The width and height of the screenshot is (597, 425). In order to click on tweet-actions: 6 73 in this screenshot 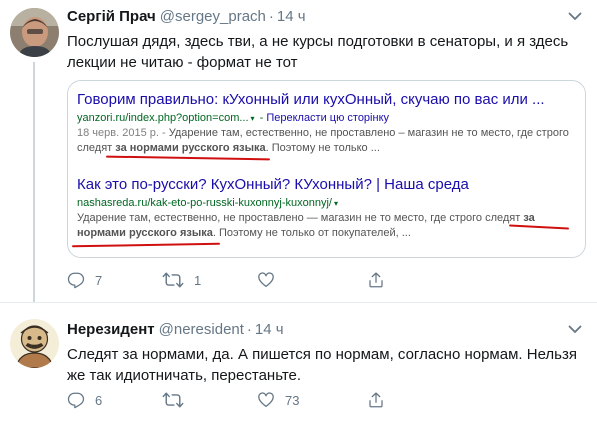, I will do `click(287, 400)`.